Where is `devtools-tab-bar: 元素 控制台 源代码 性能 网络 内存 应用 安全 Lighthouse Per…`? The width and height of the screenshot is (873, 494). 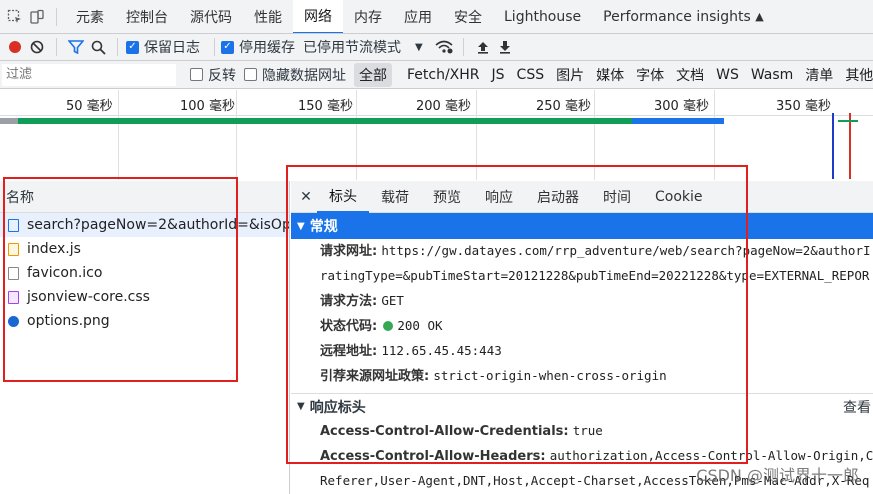 devtools-tab-bar: 元素 控制台 源代码 性能 网络 内存 应用 安全 Lighthouse Per… is located at coordinates (436, 17).